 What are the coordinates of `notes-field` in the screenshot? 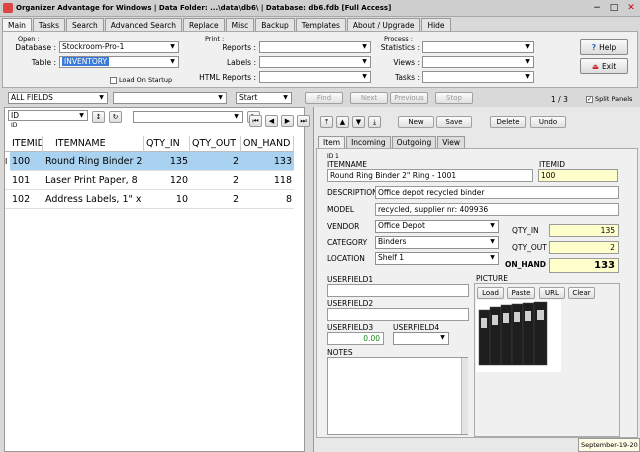 It's located at (397, 396).